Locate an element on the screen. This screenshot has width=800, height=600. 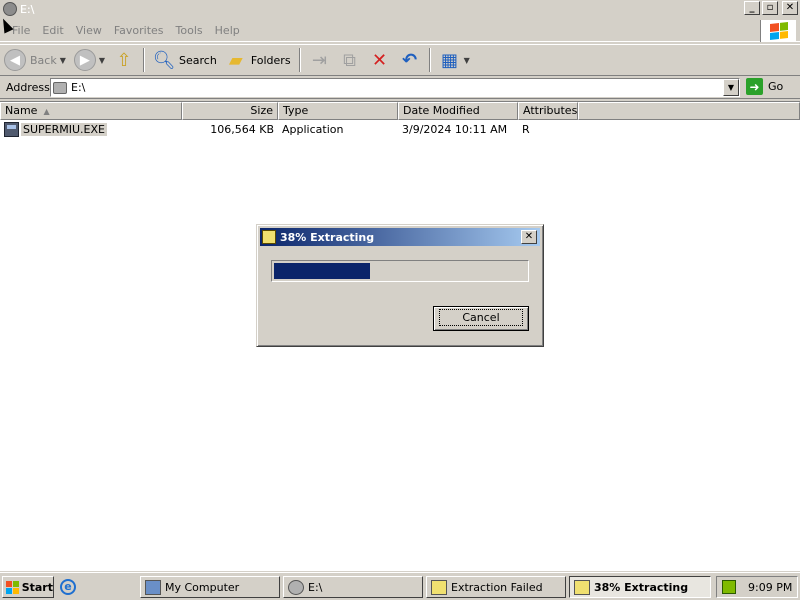
copy-to-icon: ⧉ is located at coordinates (349, 60).